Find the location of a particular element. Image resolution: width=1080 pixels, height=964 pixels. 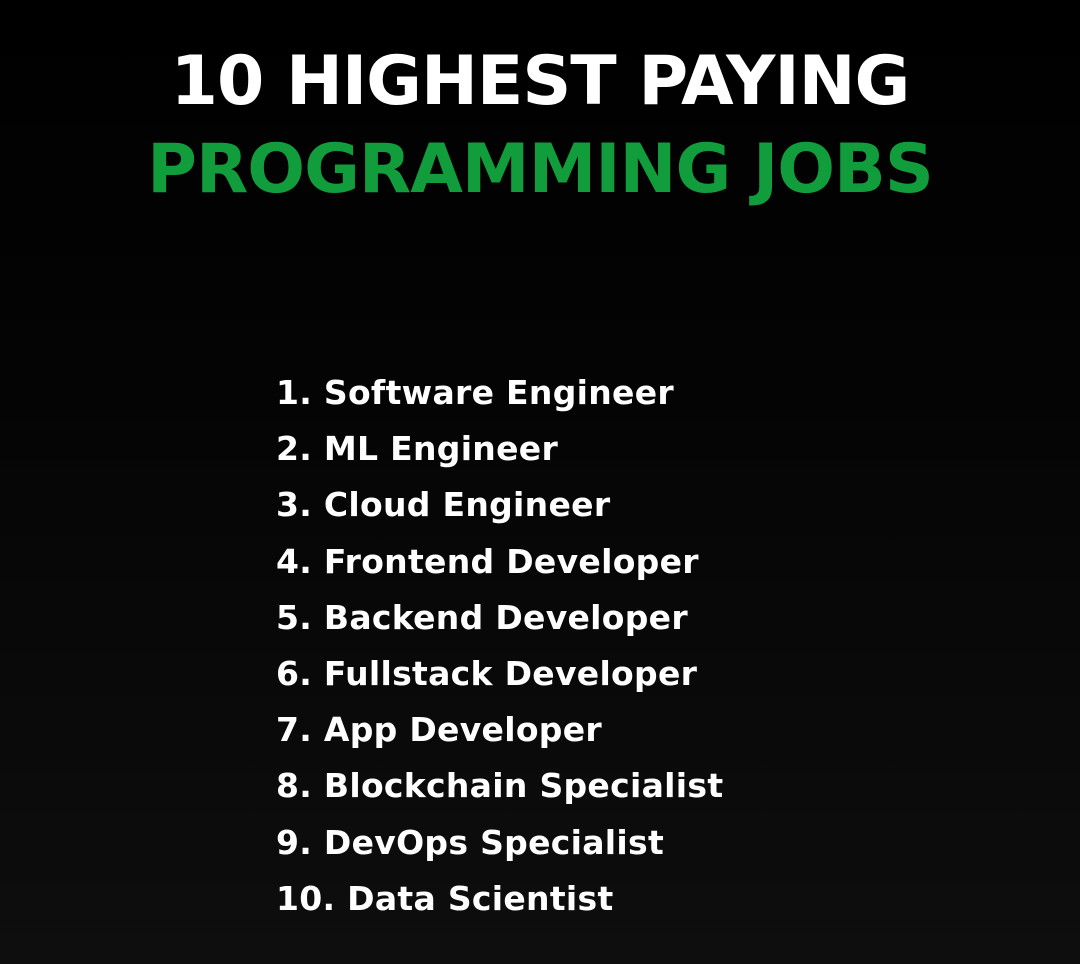

job-item-ml-engineer: 2. ML Engineer is located at coordinates (417, 449).